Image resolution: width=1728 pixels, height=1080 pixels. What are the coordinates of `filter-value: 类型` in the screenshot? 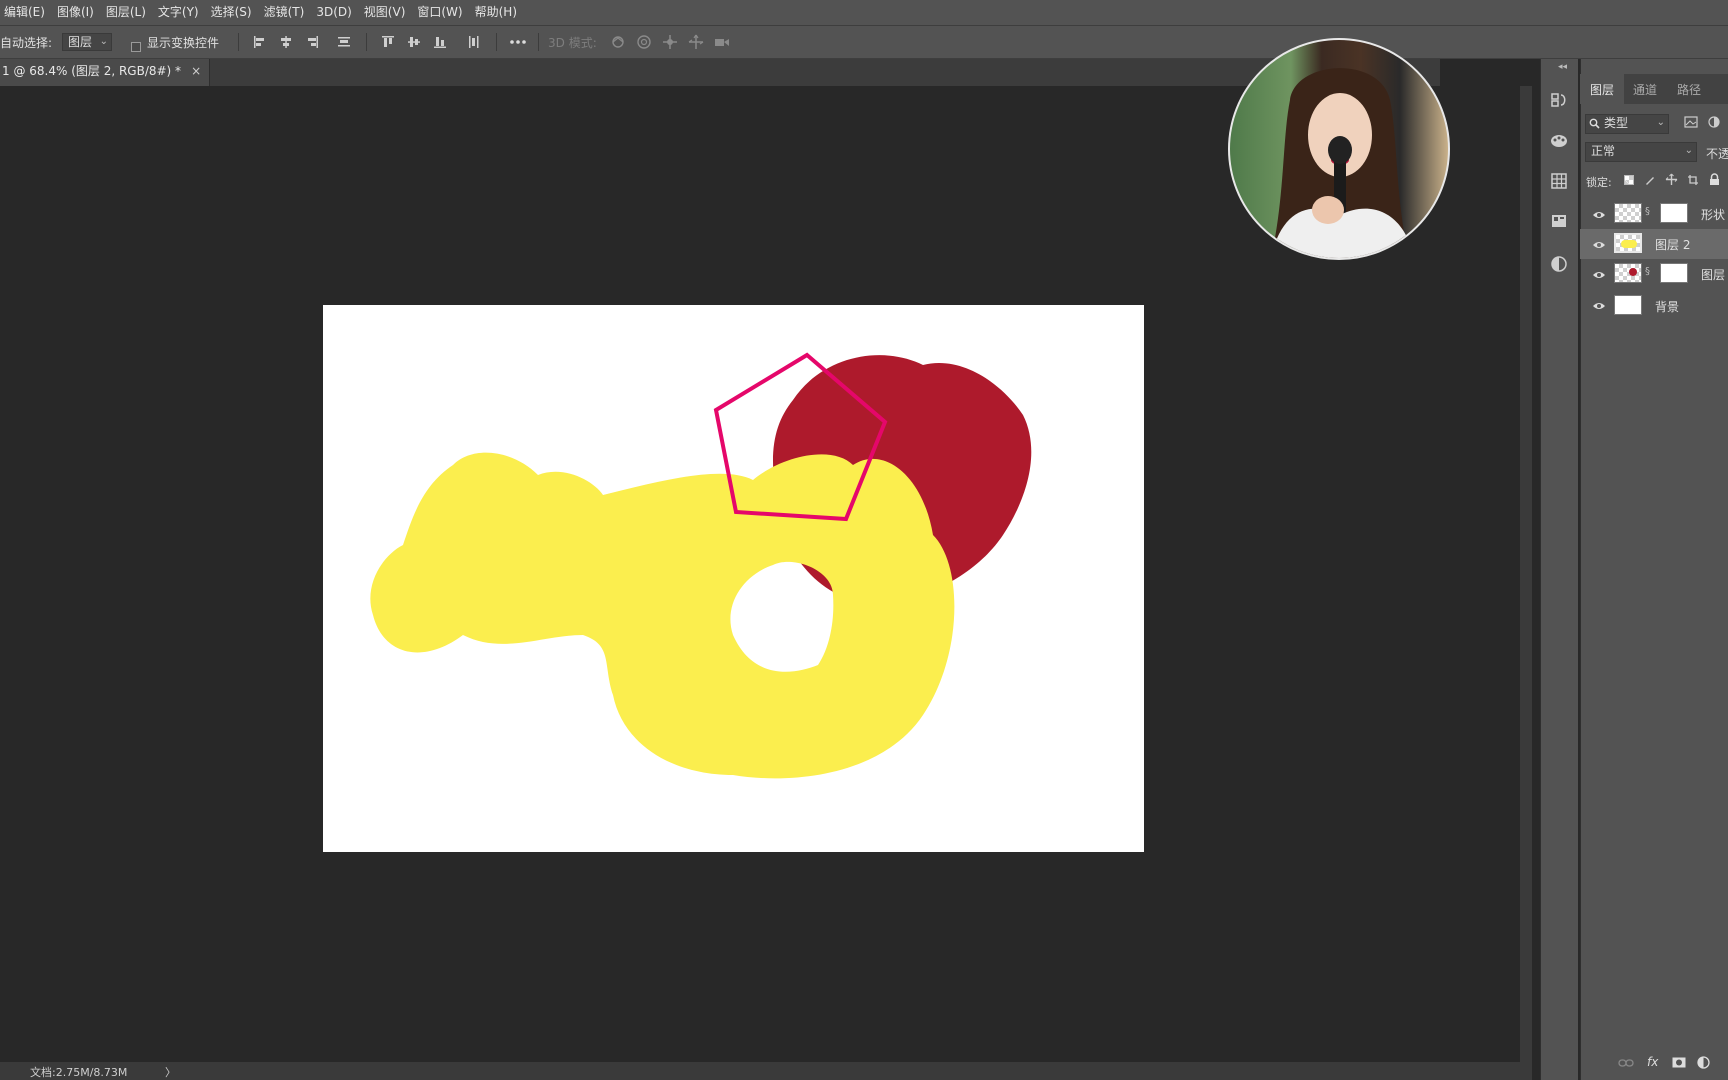 It's located at (1616, 123).